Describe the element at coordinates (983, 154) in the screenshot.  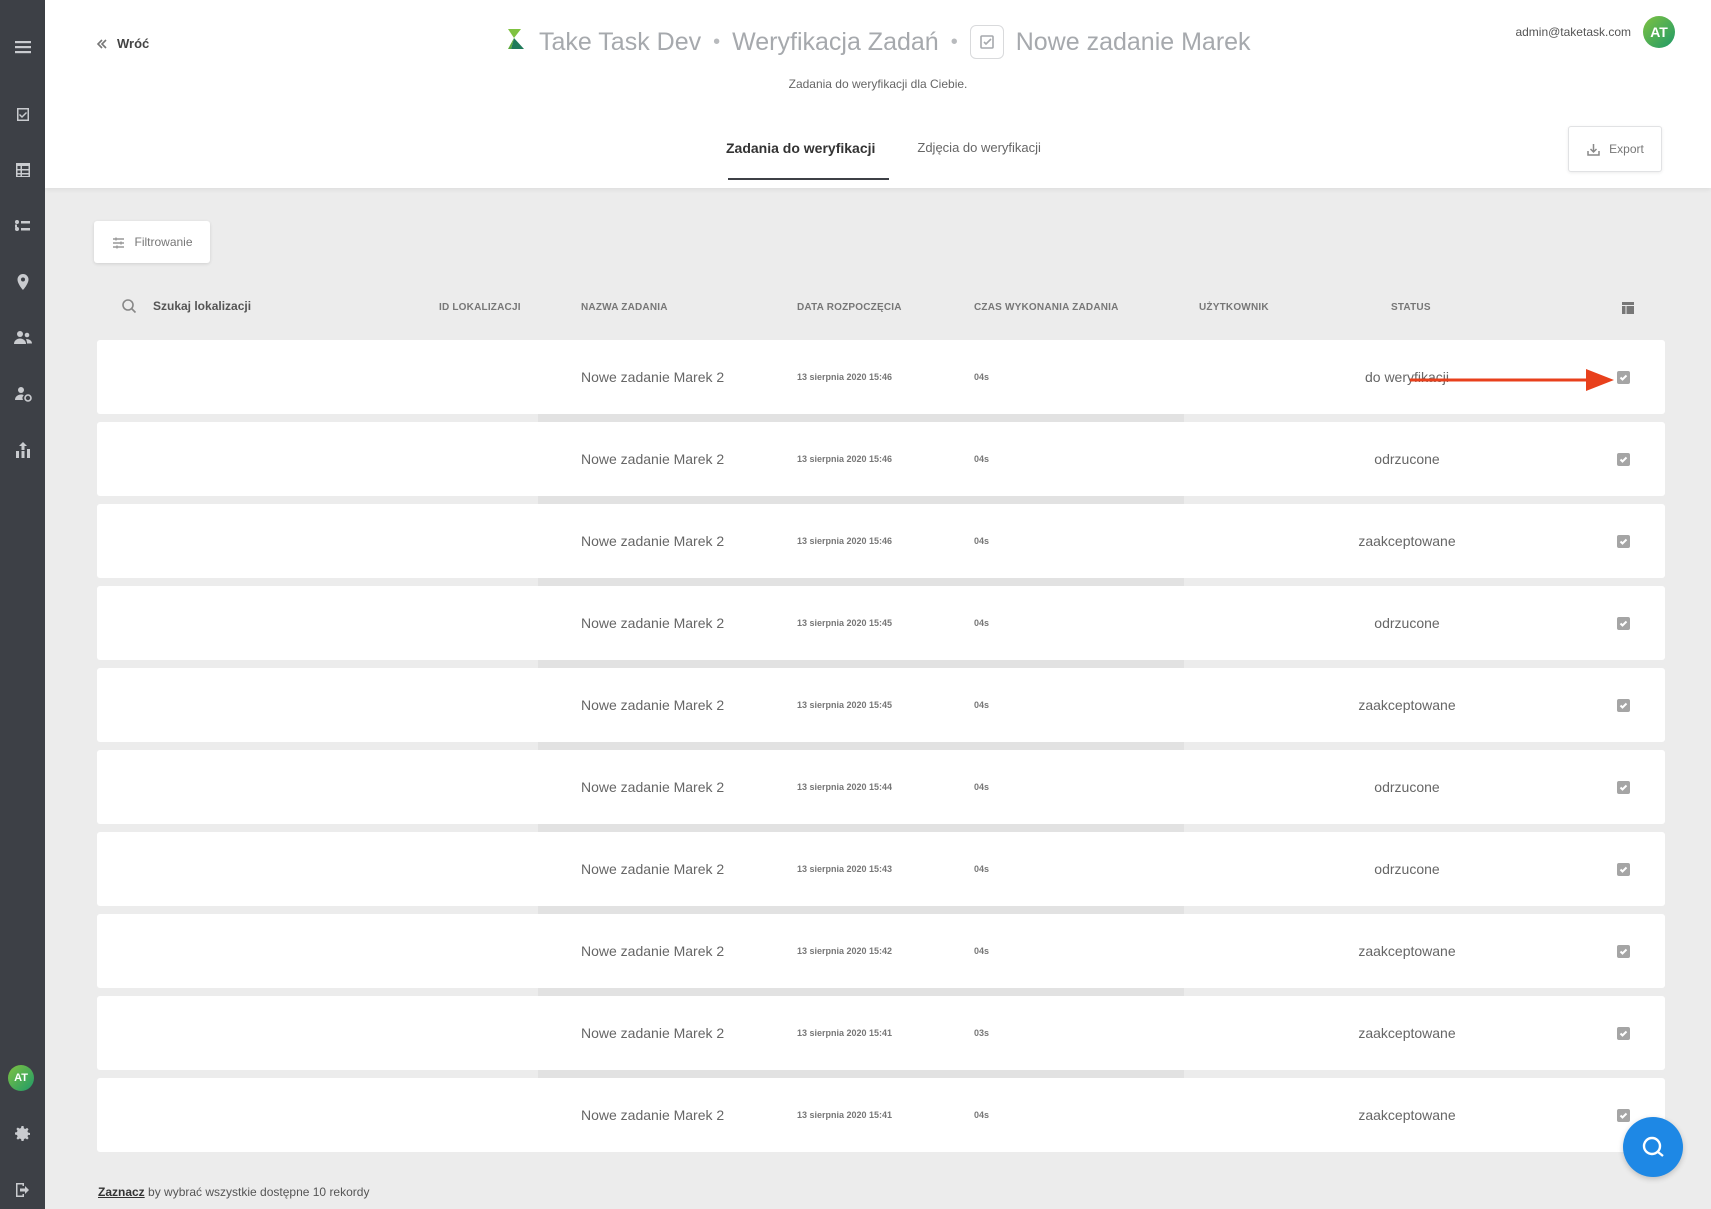
I see `tab-photos-to-verify: Zdjęcia do weryfikacji` at that location.